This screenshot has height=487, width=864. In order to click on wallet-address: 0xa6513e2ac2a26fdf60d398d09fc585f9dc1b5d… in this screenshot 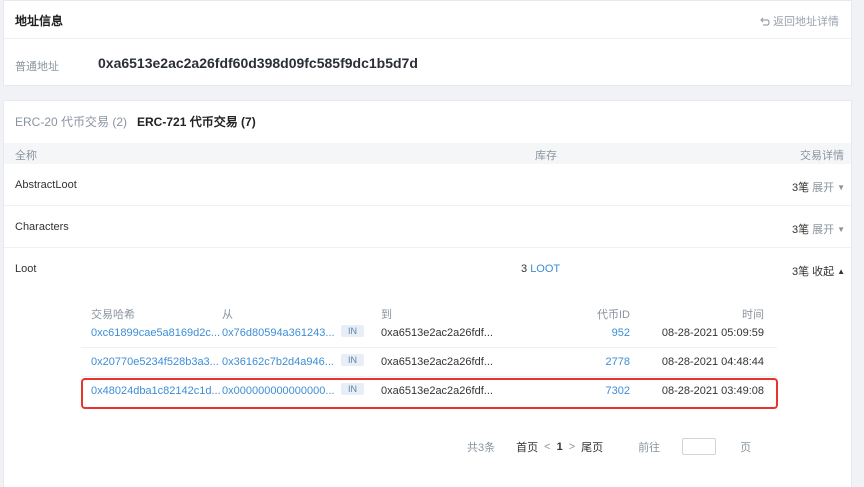, I will do `click(258, 63)`.